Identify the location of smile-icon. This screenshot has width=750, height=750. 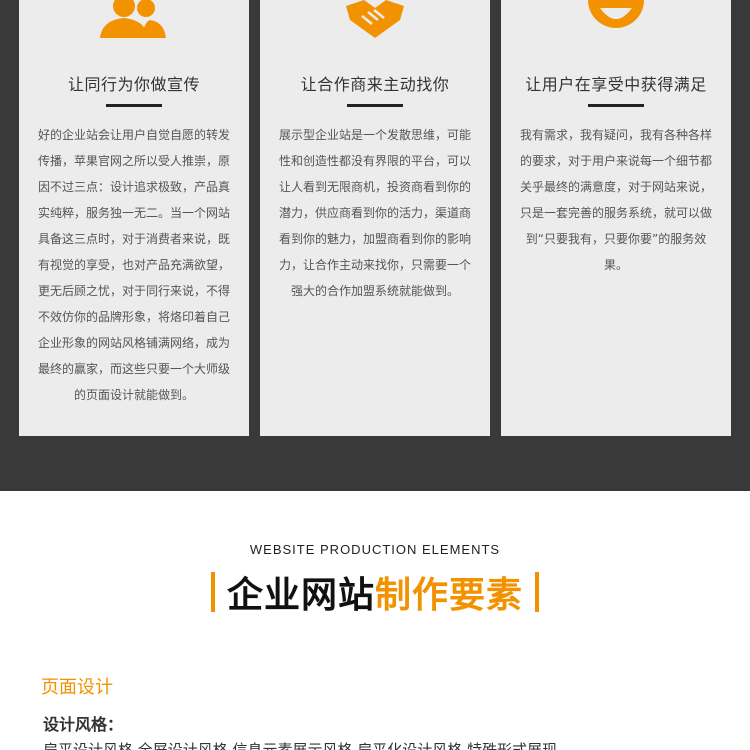
(616, 14).